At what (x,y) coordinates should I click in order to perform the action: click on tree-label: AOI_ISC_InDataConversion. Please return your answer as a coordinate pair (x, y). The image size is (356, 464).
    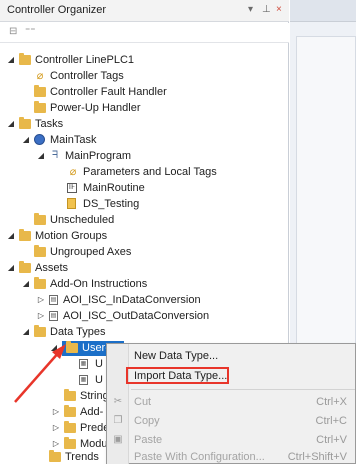
    Looking at the image, I should click on (132, 300).